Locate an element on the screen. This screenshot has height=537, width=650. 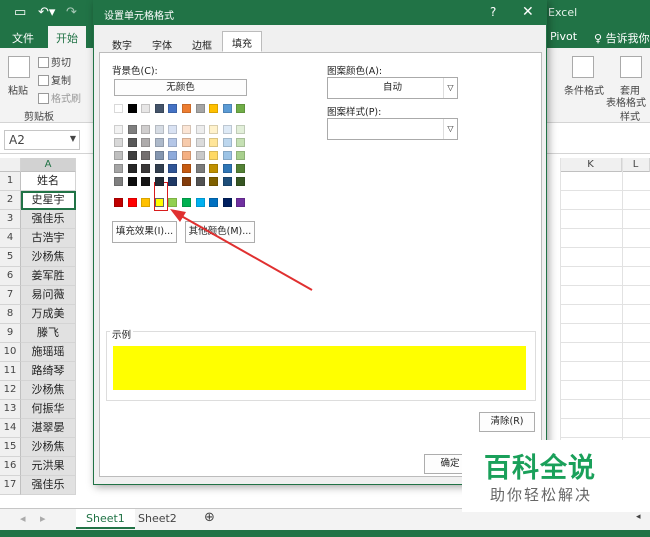
watermark-line1: 百科全说 is located at coordinates (540, 468).